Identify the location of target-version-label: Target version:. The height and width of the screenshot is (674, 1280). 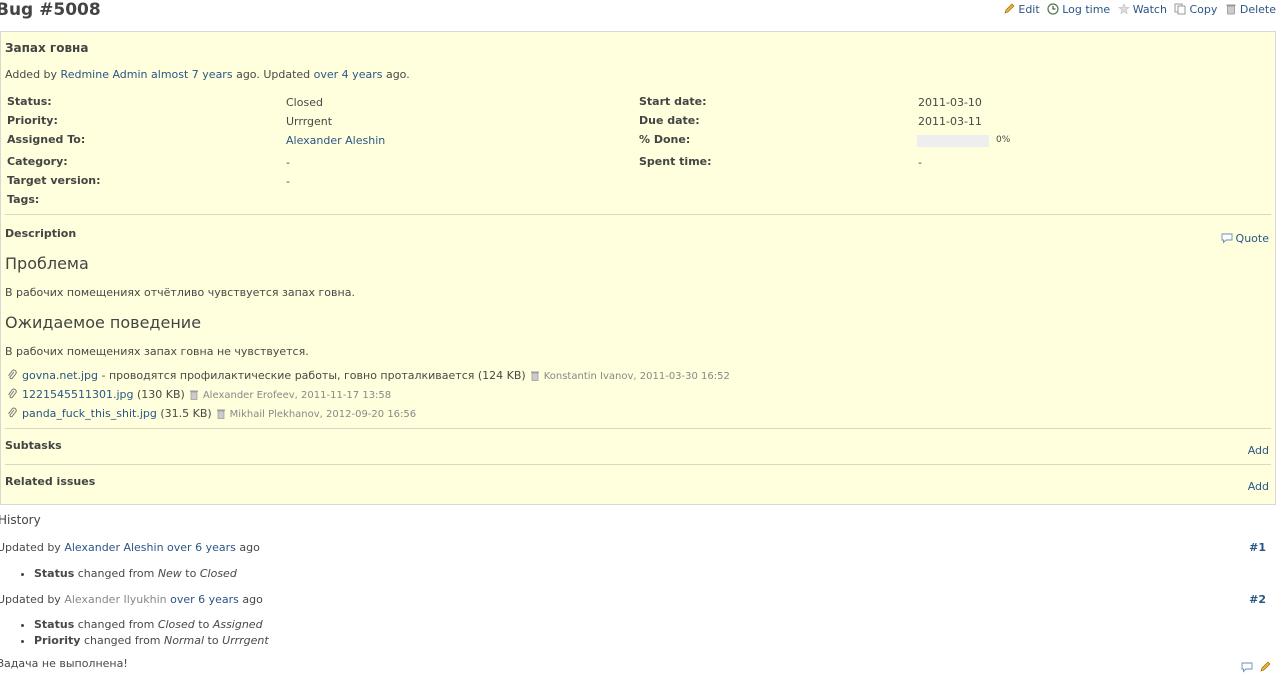
(54, 180).